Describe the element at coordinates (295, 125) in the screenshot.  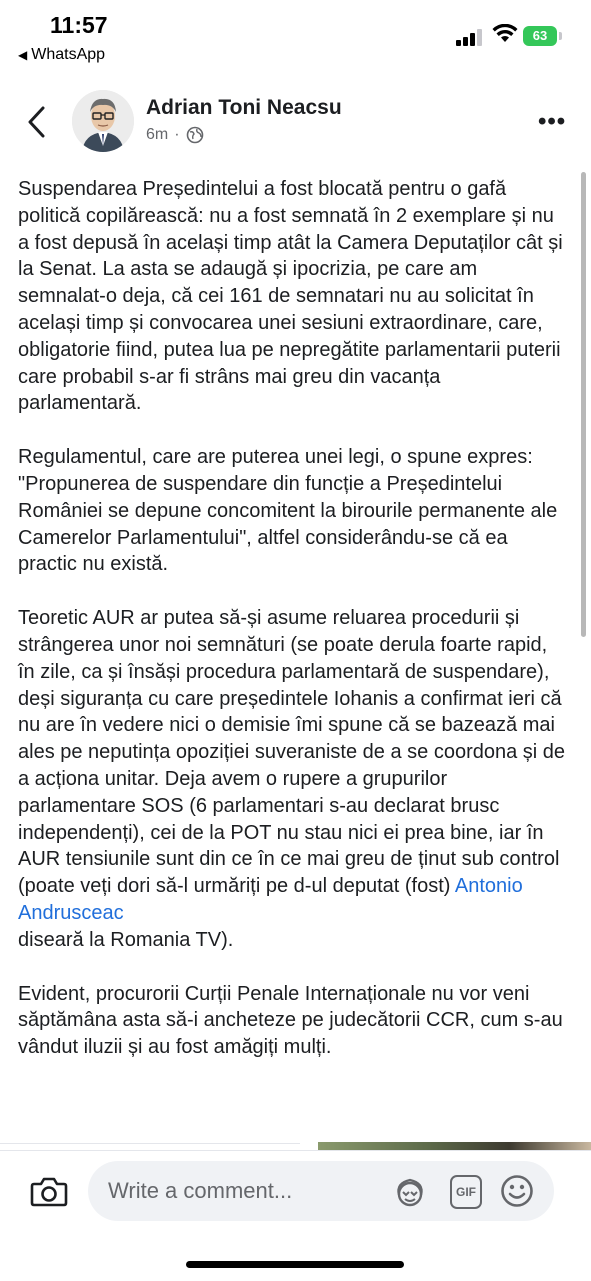
I see `post-header: Adrian Toni Neacsu 6m · •••` at that location.